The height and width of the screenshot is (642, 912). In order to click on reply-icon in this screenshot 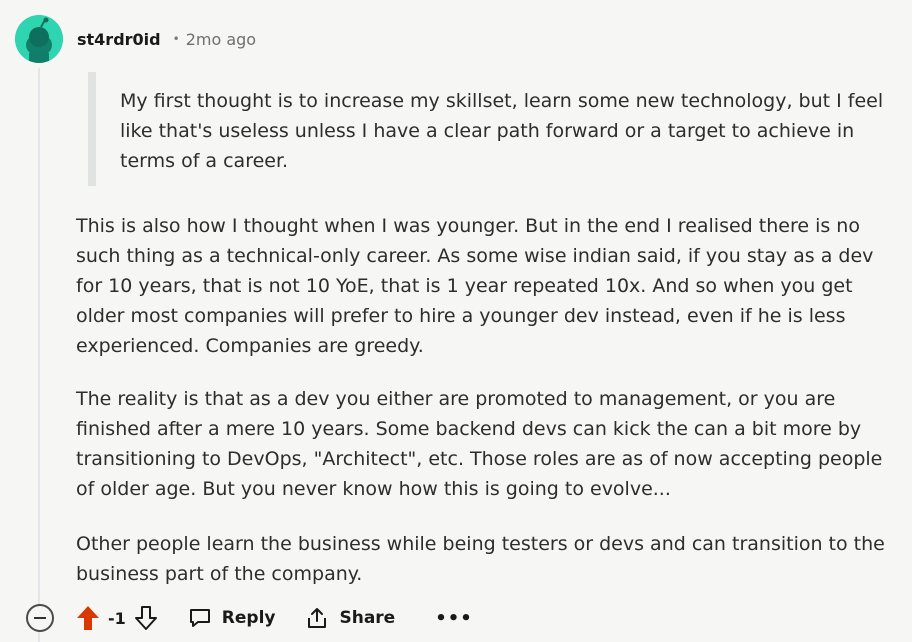, I will do `click(199, 618)`.